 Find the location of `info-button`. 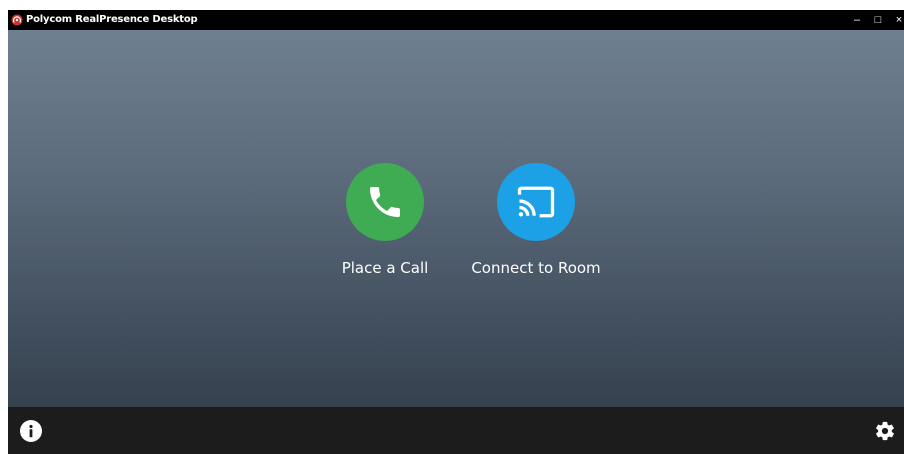

info-button is located at coordinates (31, 431).